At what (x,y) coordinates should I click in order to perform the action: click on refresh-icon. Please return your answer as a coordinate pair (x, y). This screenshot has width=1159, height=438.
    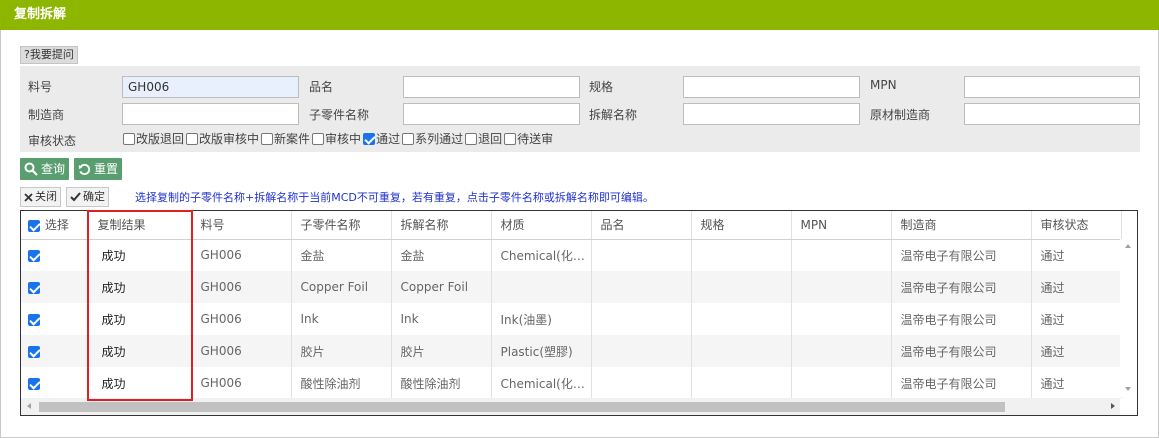
    Looking at the image, I should click on (84, 169).